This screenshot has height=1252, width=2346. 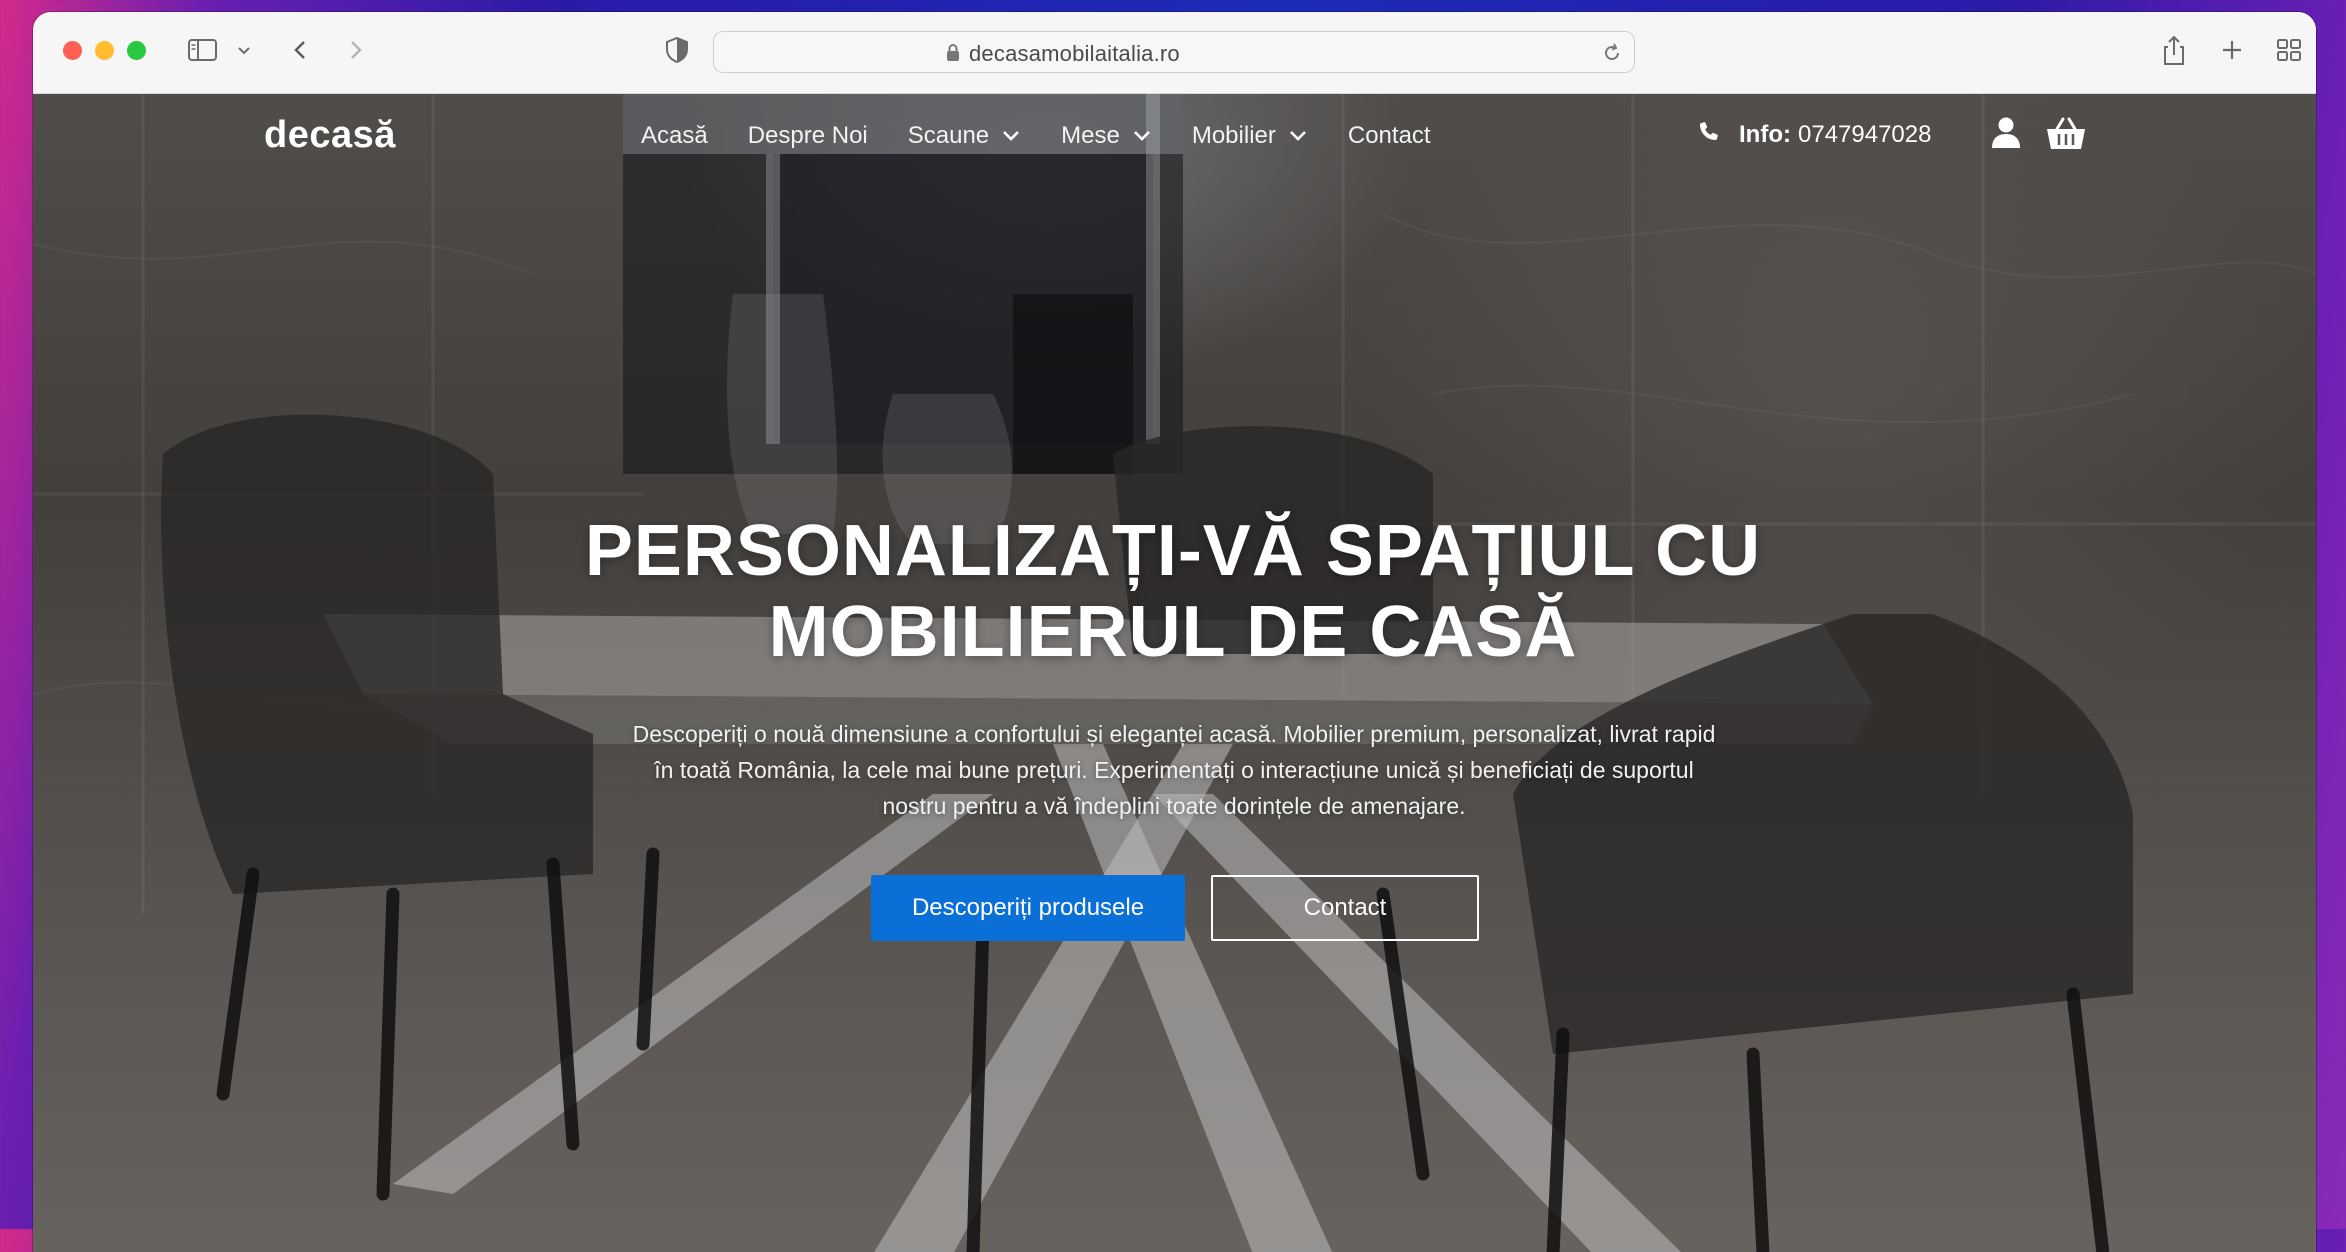 I want to click on nav-item-scaune: Scaune, so click(x=964, y=136).